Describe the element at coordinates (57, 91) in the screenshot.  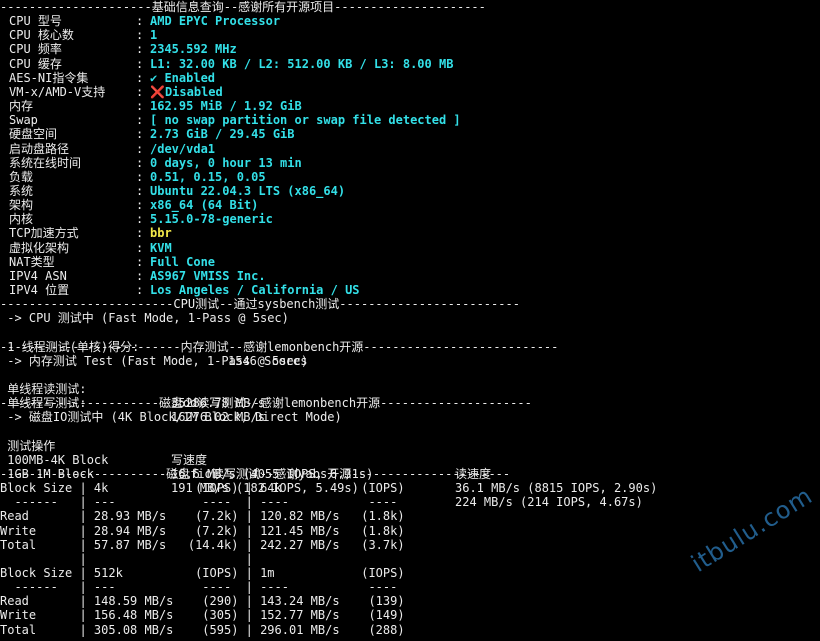
I see `info-label: VM-x/AMD-V支持` at that location.